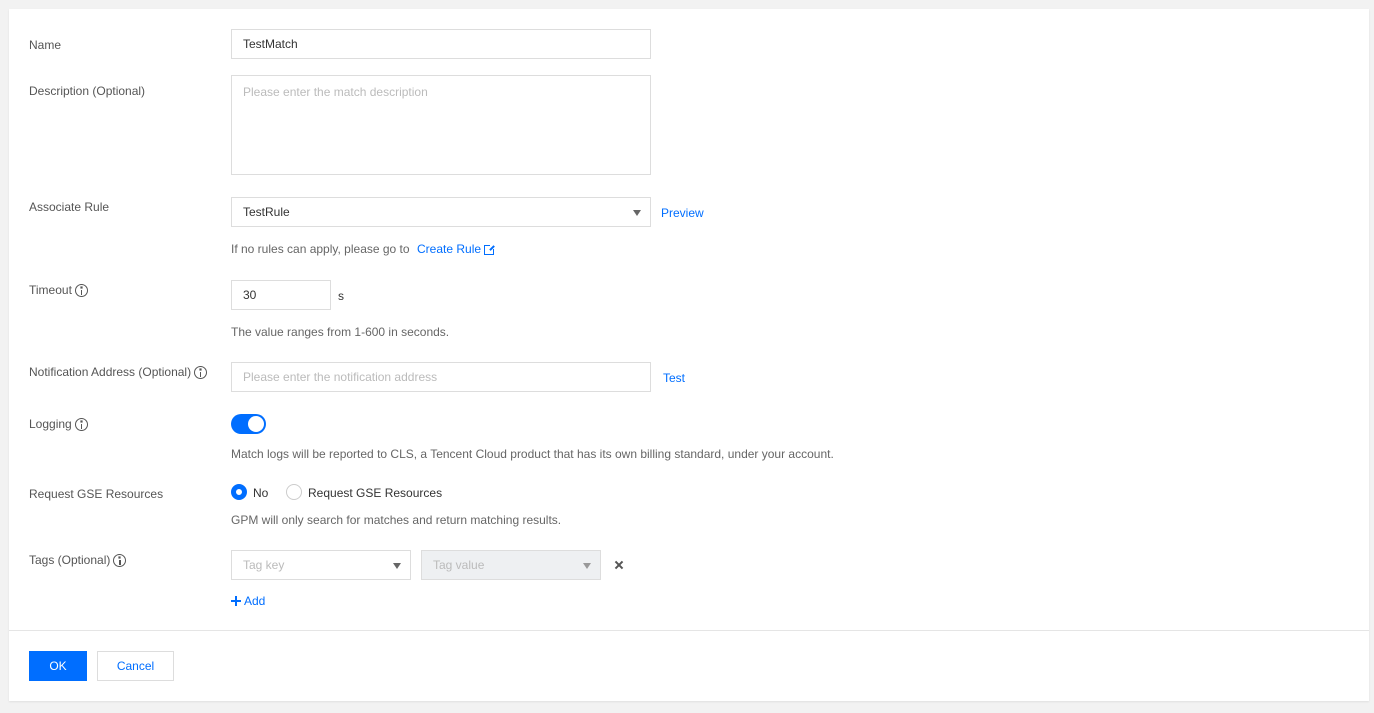 This screenshot has width=1374, height=713. I want to click on associate-rule-selected: TestRule, so click(266, 212).